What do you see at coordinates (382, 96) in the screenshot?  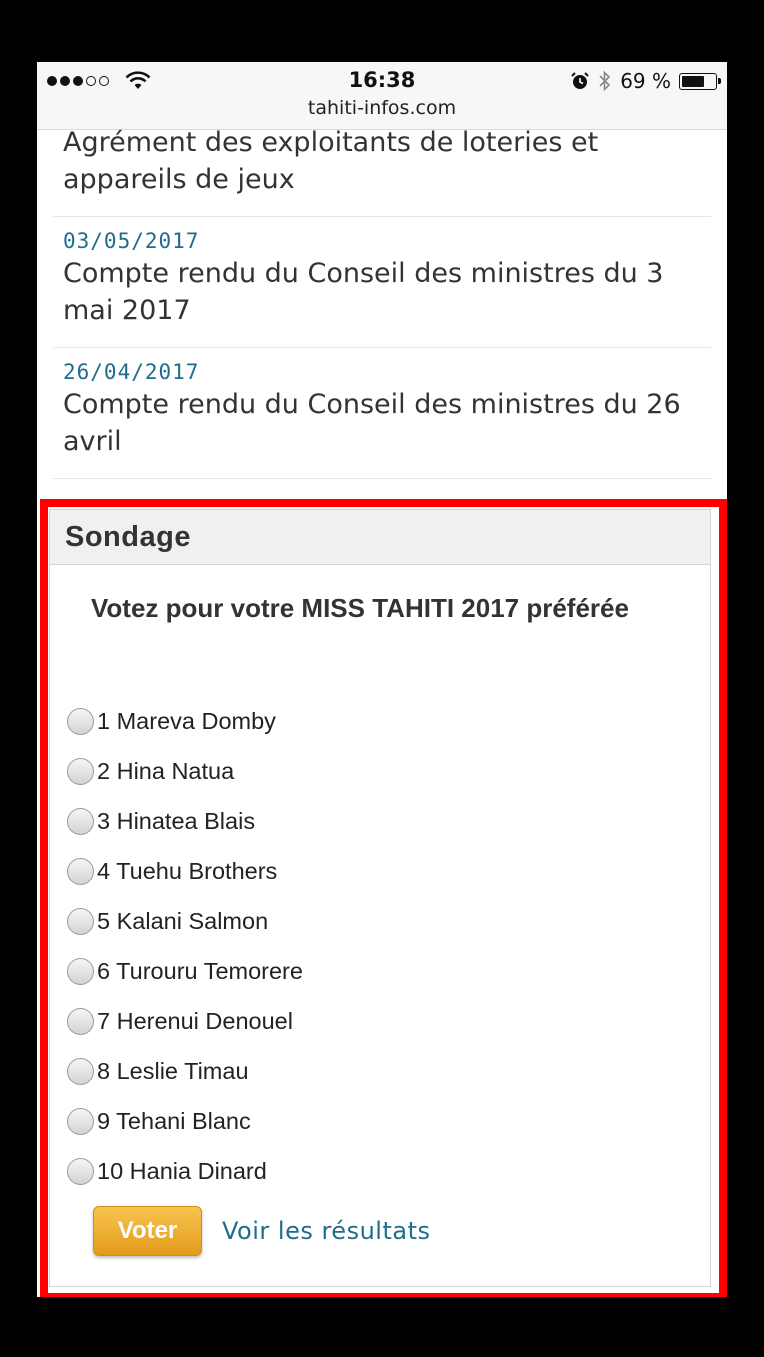 I see `status-bar: 16:38 tahiti-infos.com 69 %` at bounding box center [382, 96].